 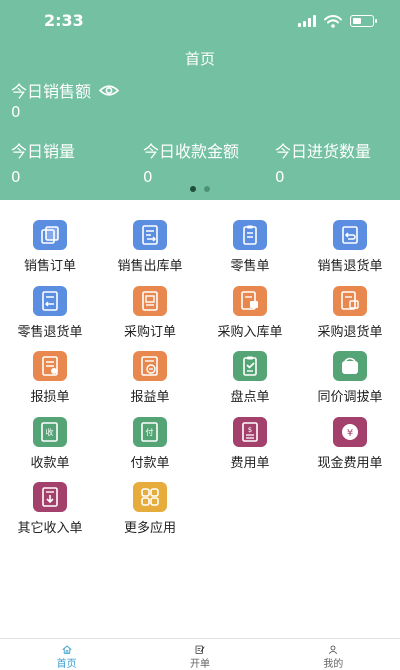 What do you see at coordinates (350, 253) in the screenshot?
I see `app-sales-return-button: 销售退货单` at bounding box center [350, 253].